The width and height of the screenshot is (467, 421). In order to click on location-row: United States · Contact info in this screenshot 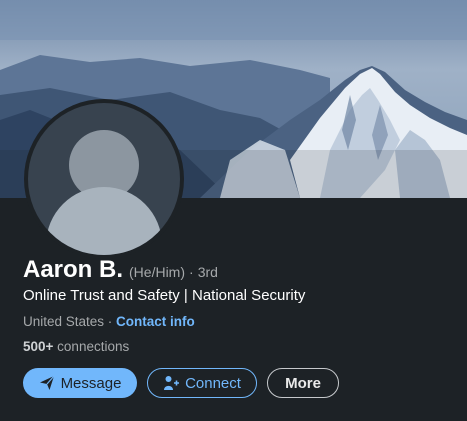, I will do `click(109, 321)`.